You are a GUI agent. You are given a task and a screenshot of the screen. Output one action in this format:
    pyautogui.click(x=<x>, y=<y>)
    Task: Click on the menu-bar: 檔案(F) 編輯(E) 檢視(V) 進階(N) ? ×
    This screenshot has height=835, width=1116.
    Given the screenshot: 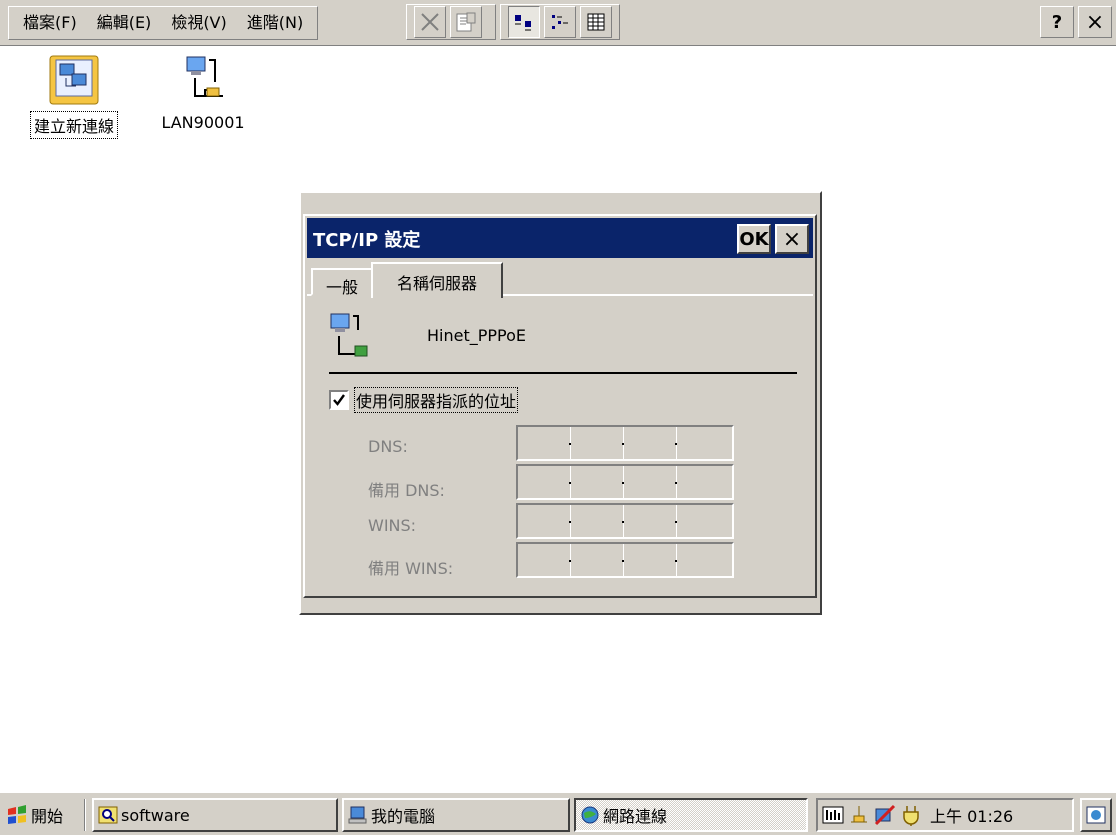 What is the action you would take?
    pyautogui.click(x=558, y=23)
    